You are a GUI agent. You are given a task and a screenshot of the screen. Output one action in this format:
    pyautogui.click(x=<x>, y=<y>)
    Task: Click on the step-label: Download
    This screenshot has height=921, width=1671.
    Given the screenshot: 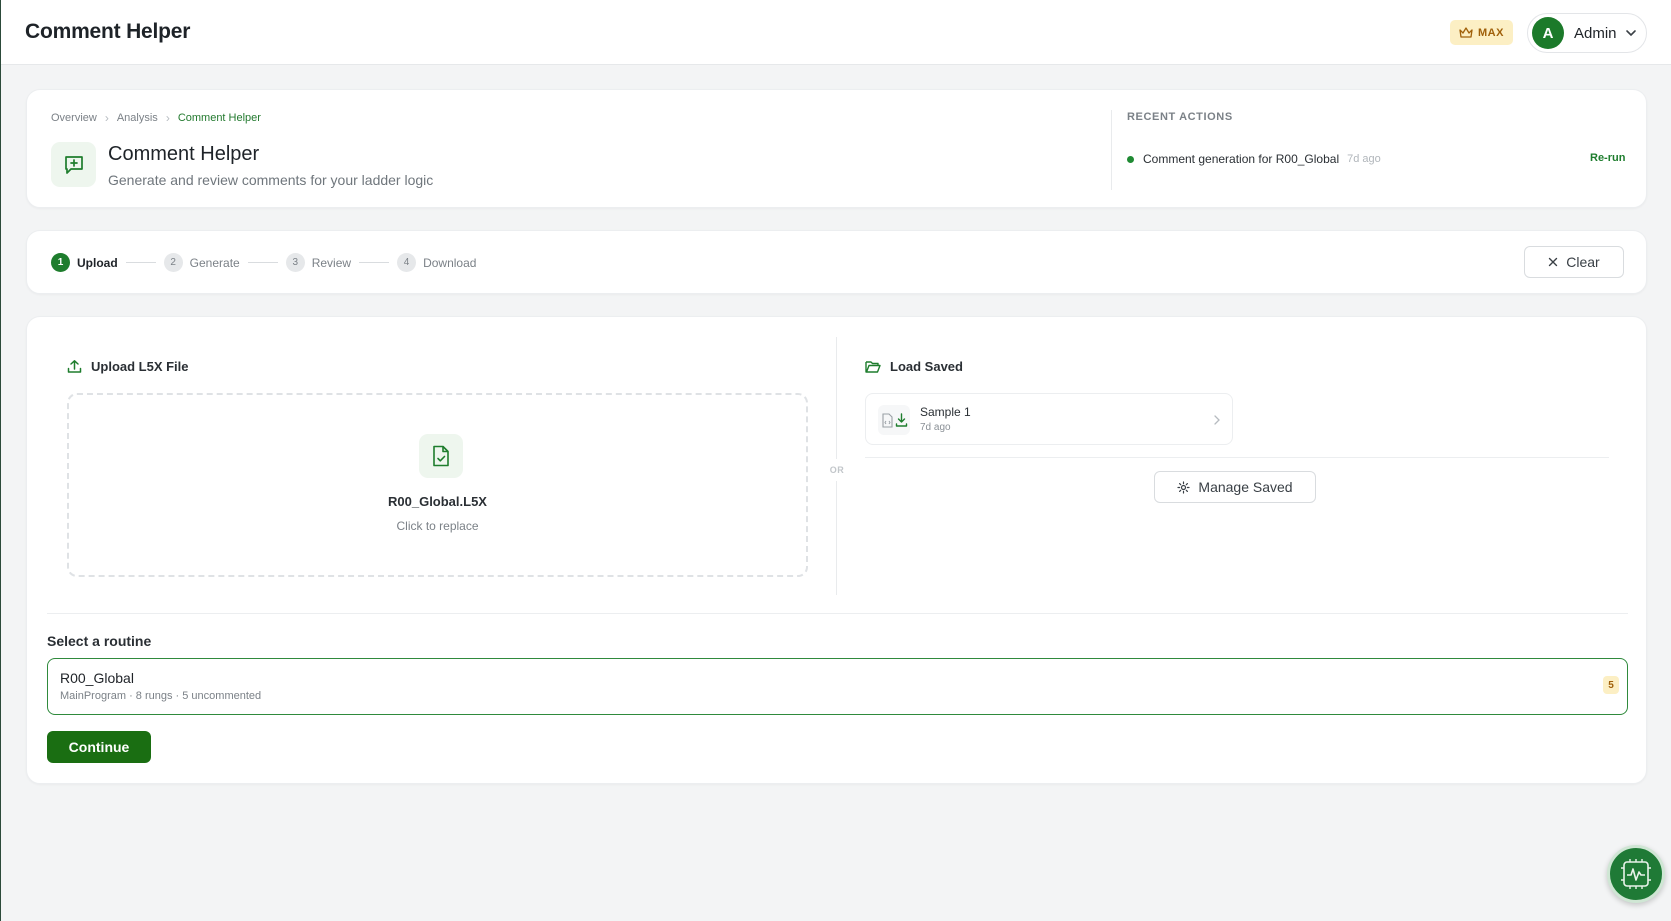 What is the action you would take?
    pyautogui.click(x=450, y=262)
    